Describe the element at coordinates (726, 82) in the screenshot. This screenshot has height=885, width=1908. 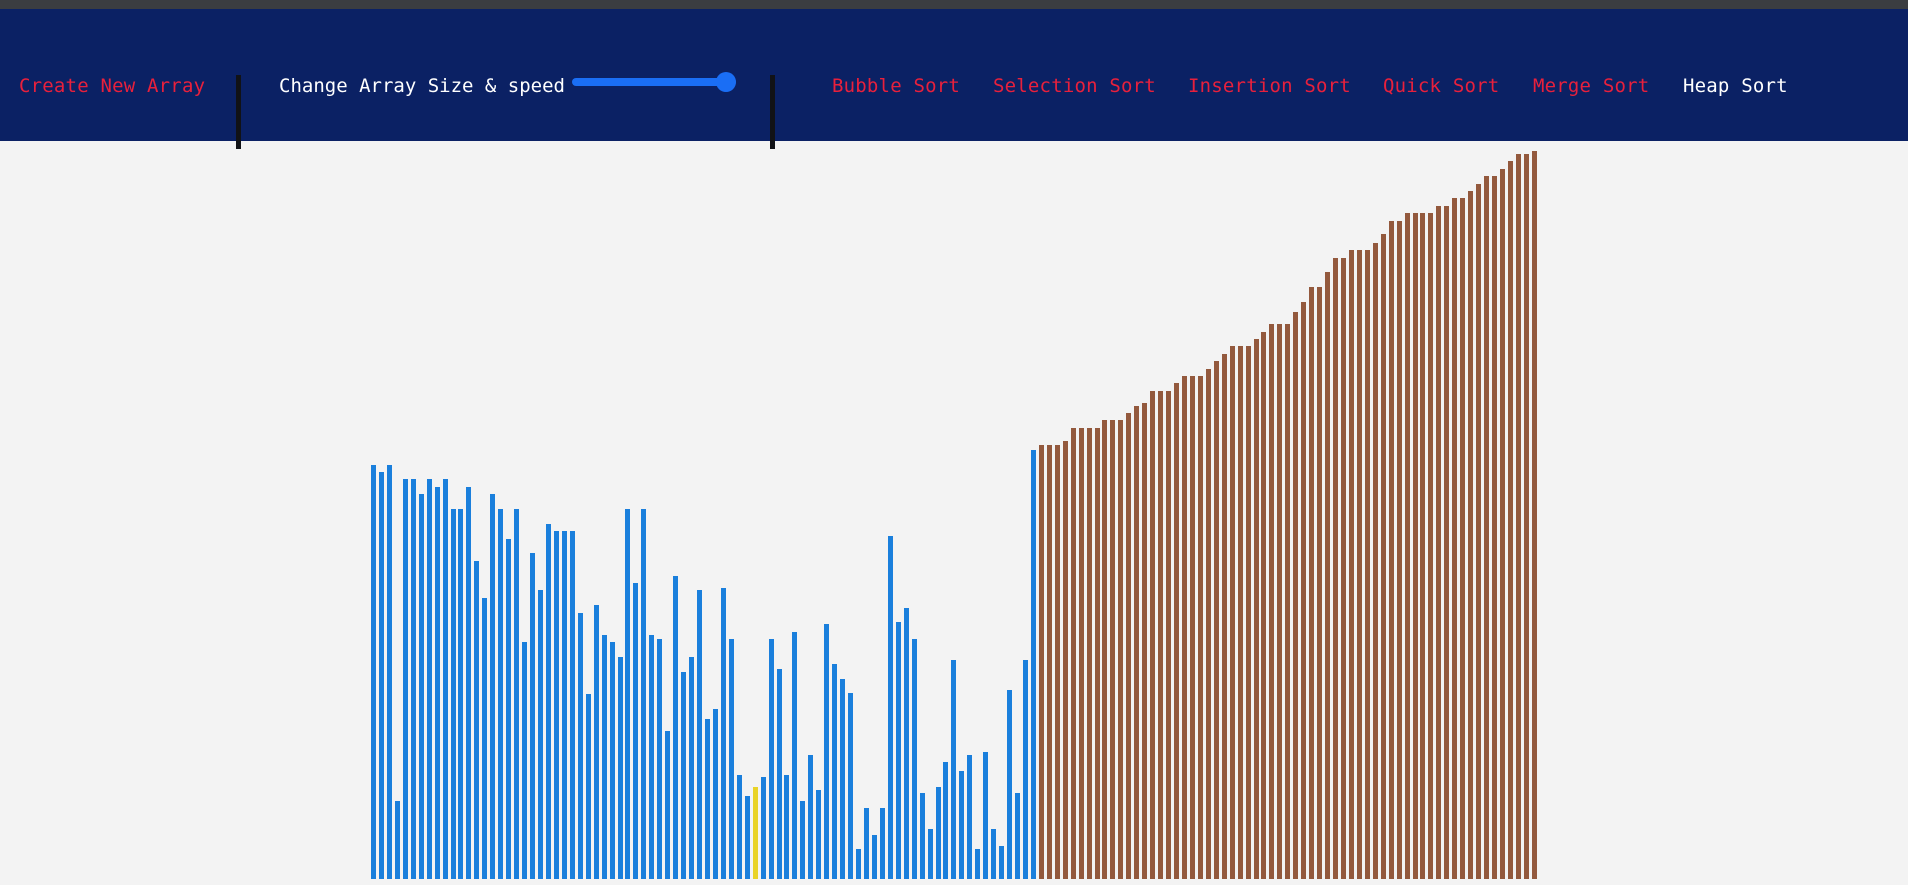
I see `slider-thumb` at that location.